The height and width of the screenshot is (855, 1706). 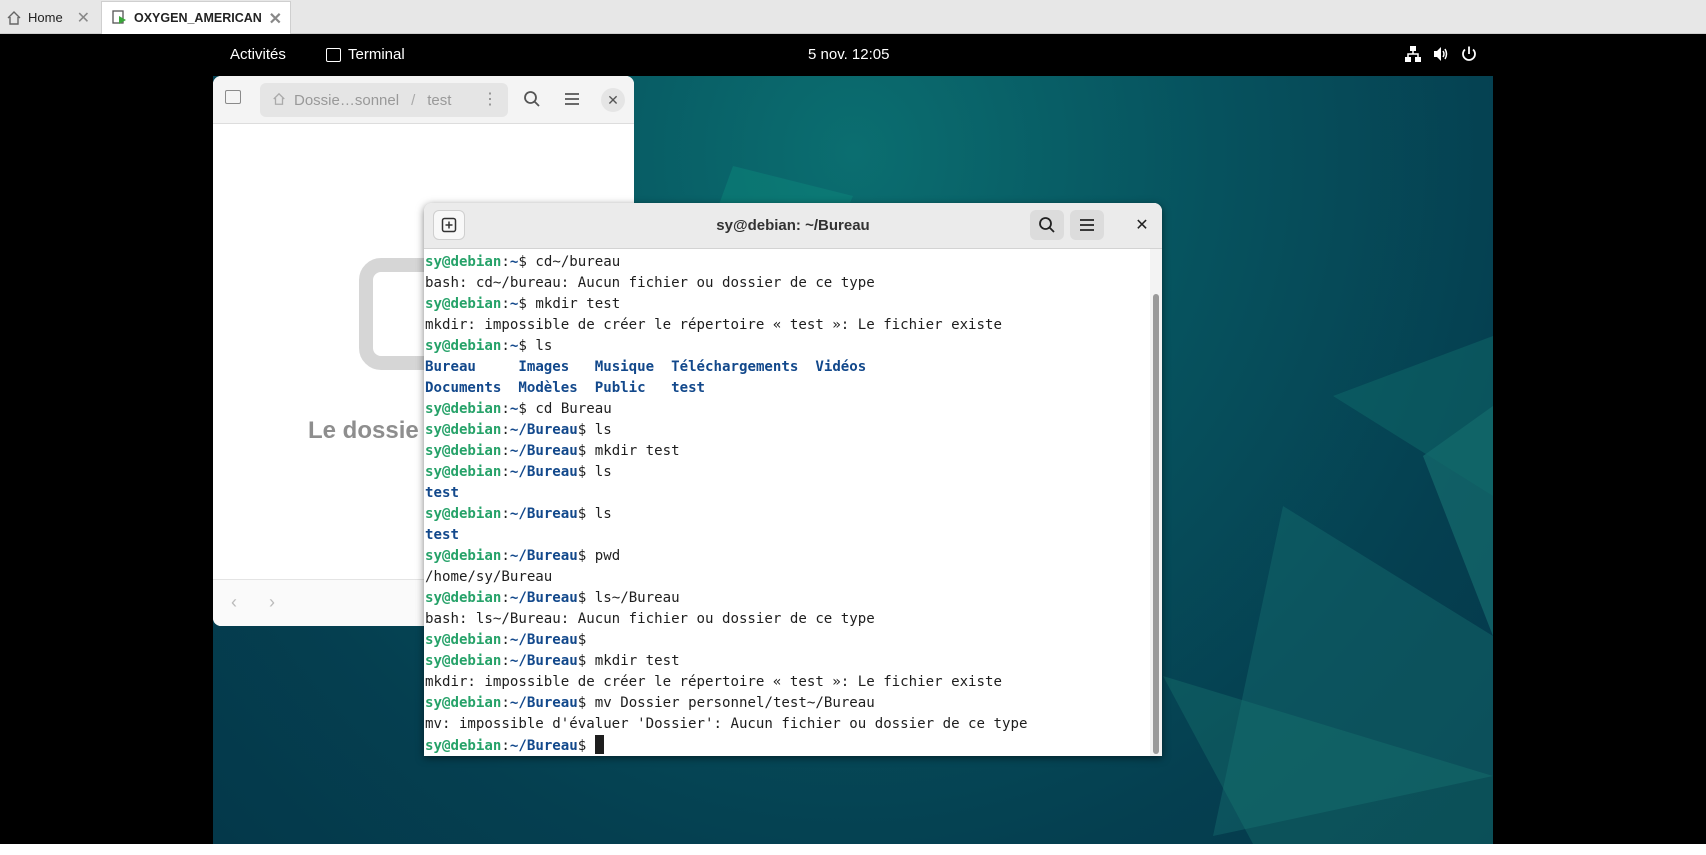 I want to click on terminal-scrollbar, so click(x=1156, y=502).